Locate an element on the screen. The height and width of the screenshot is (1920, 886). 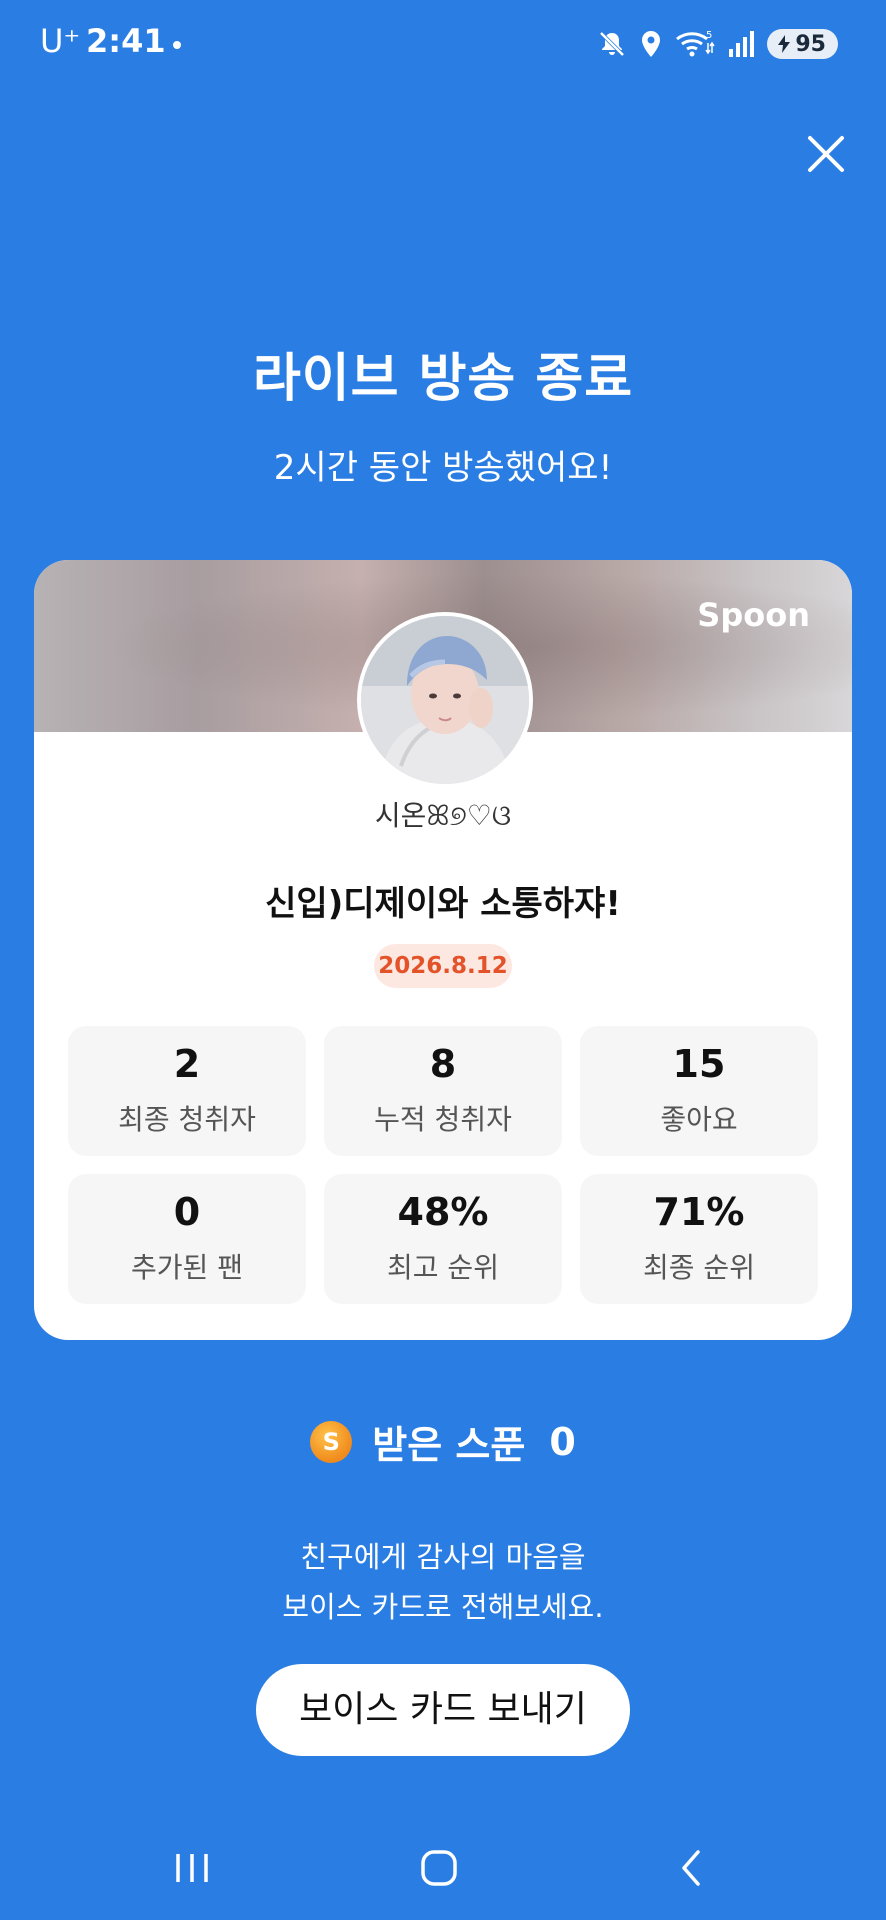
stat-value: 71% is located at coordinates (699, 1212).